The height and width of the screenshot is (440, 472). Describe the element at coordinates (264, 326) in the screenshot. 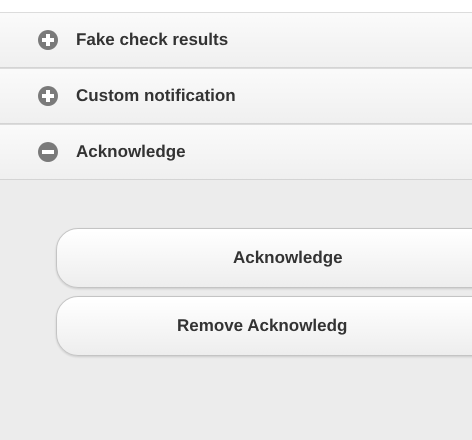

I see `remove-acknowledge-button: Remove Acknowledg` at that location.